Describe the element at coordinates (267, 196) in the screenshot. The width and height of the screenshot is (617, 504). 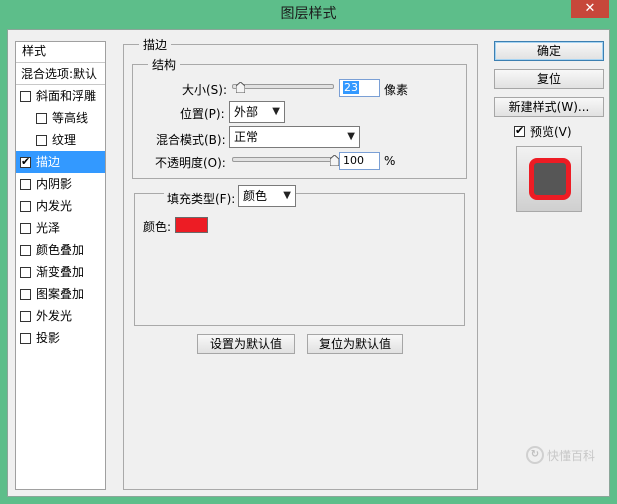
I see `fill-type-select: 颜色 ▼` at that location.